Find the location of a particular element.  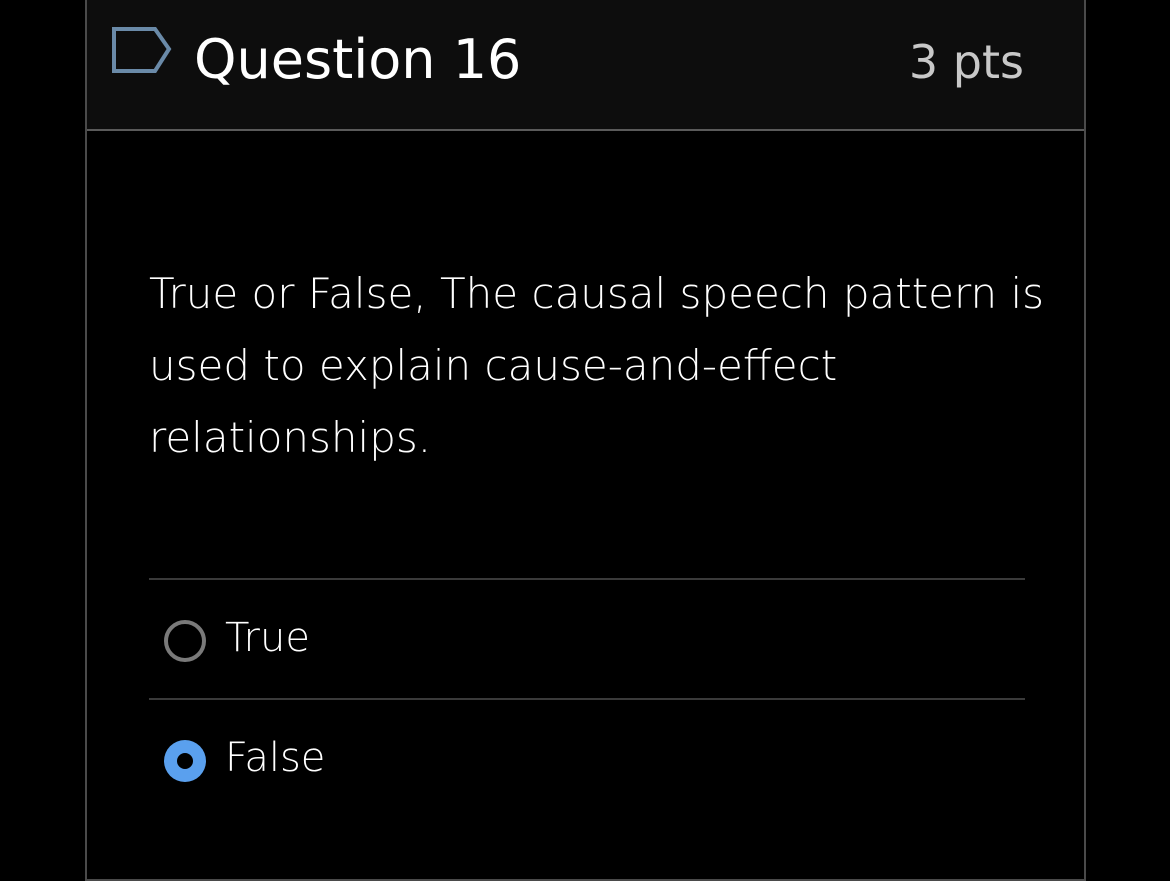

question-title: Question 16 is located at coordinates (358, 59).